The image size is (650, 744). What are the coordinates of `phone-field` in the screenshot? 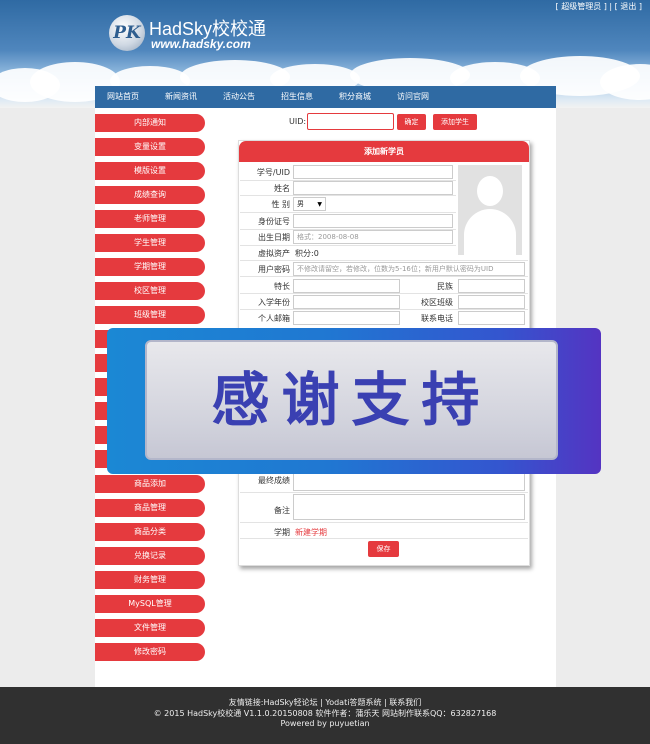 It's located at (491, 318).